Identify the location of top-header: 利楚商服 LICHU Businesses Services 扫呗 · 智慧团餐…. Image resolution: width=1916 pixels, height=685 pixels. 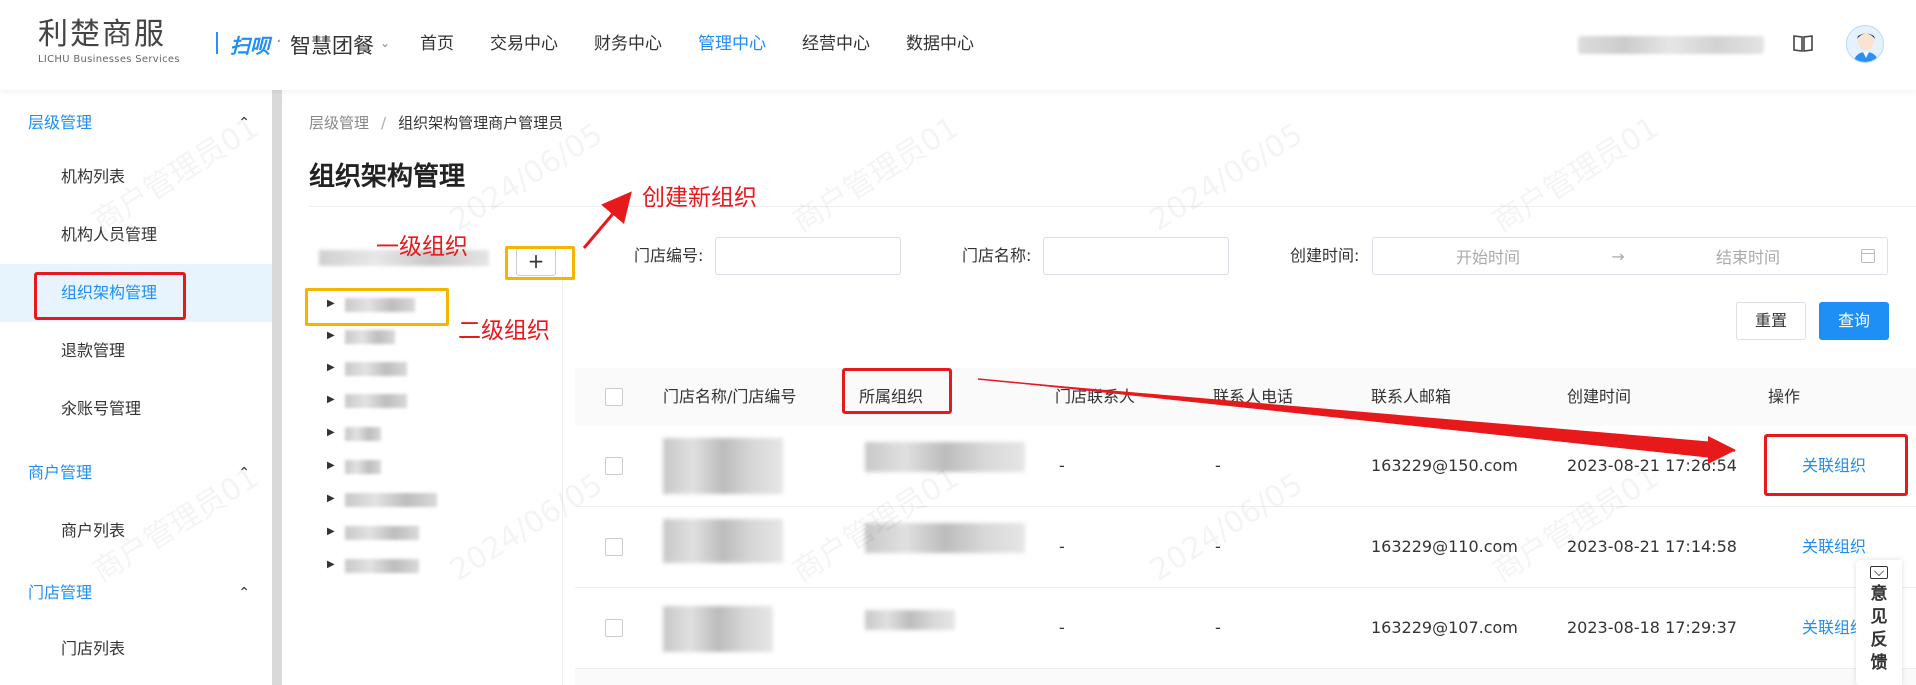
(958, 45).